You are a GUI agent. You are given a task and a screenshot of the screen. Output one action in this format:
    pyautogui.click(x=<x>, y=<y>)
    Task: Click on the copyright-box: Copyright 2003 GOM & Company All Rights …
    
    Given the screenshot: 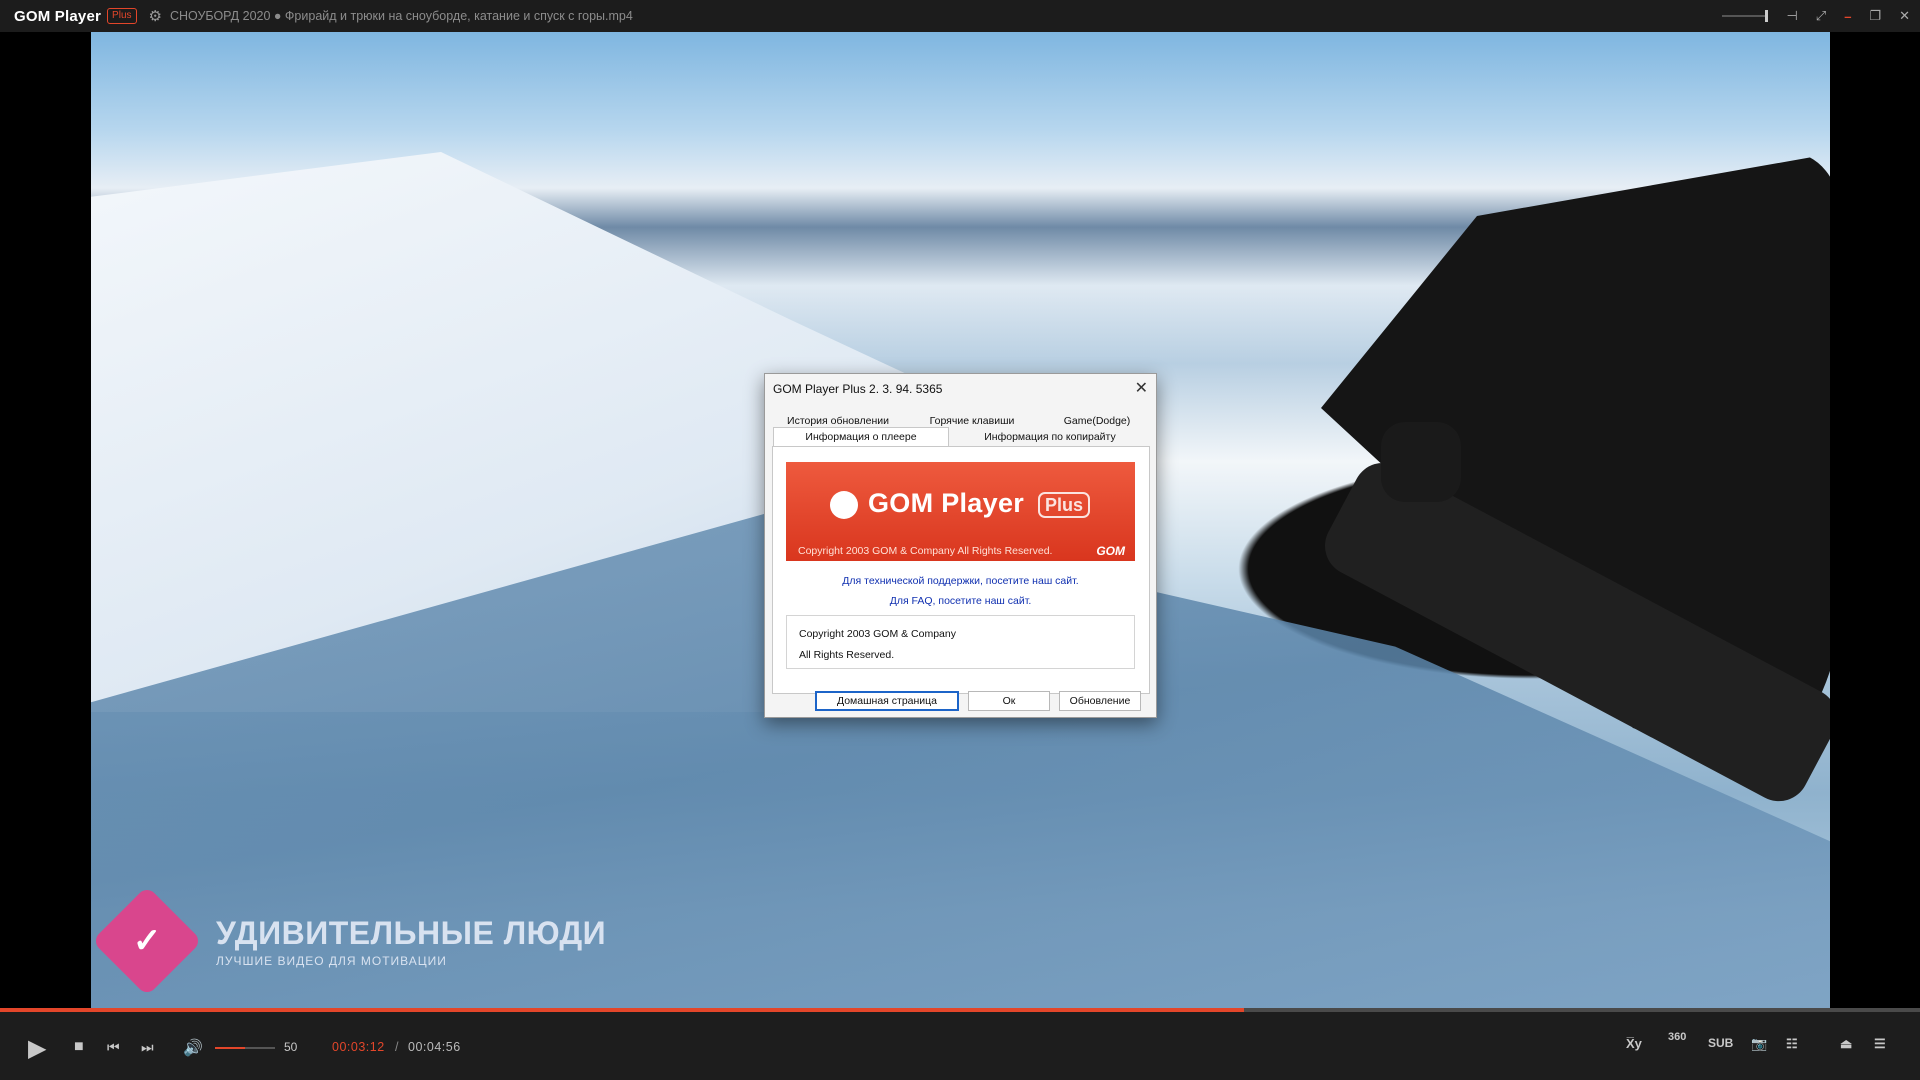 What is the action you would take?
    pyautogui.click(x=960, y=642)
    